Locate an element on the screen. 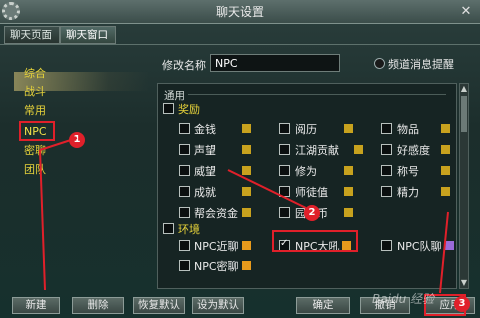  delete-button: 删除 is located at coordinates (98, 305).